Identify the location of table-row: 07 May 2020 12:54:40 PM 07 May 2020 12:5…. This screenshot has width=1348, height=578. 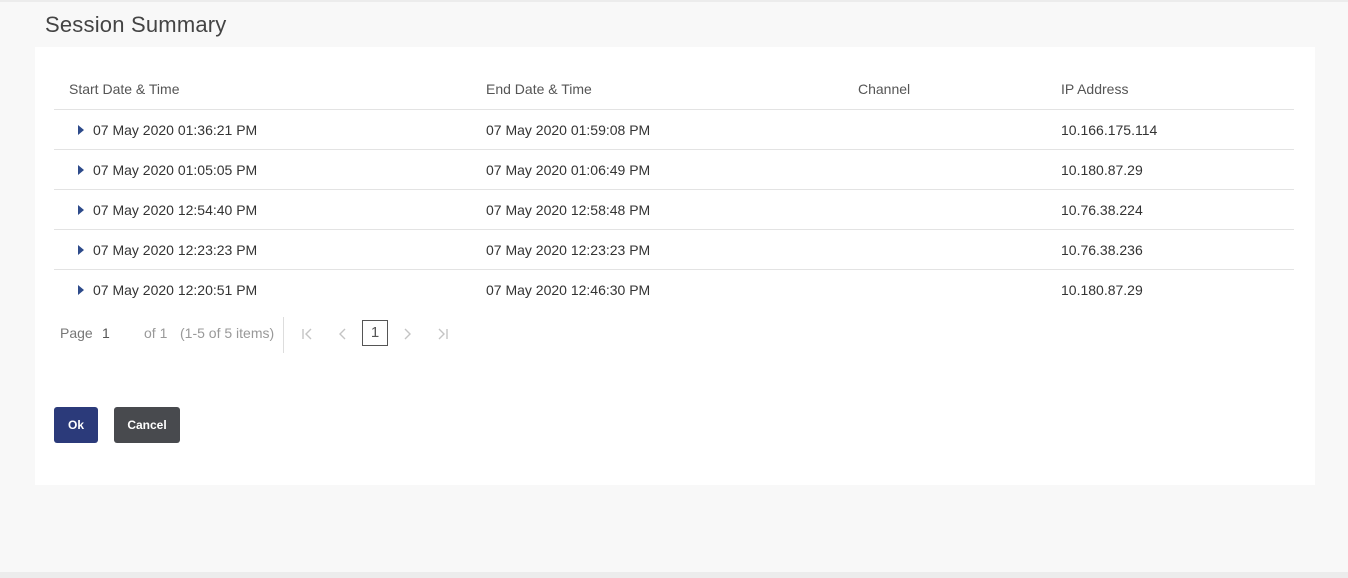
(674, 210).